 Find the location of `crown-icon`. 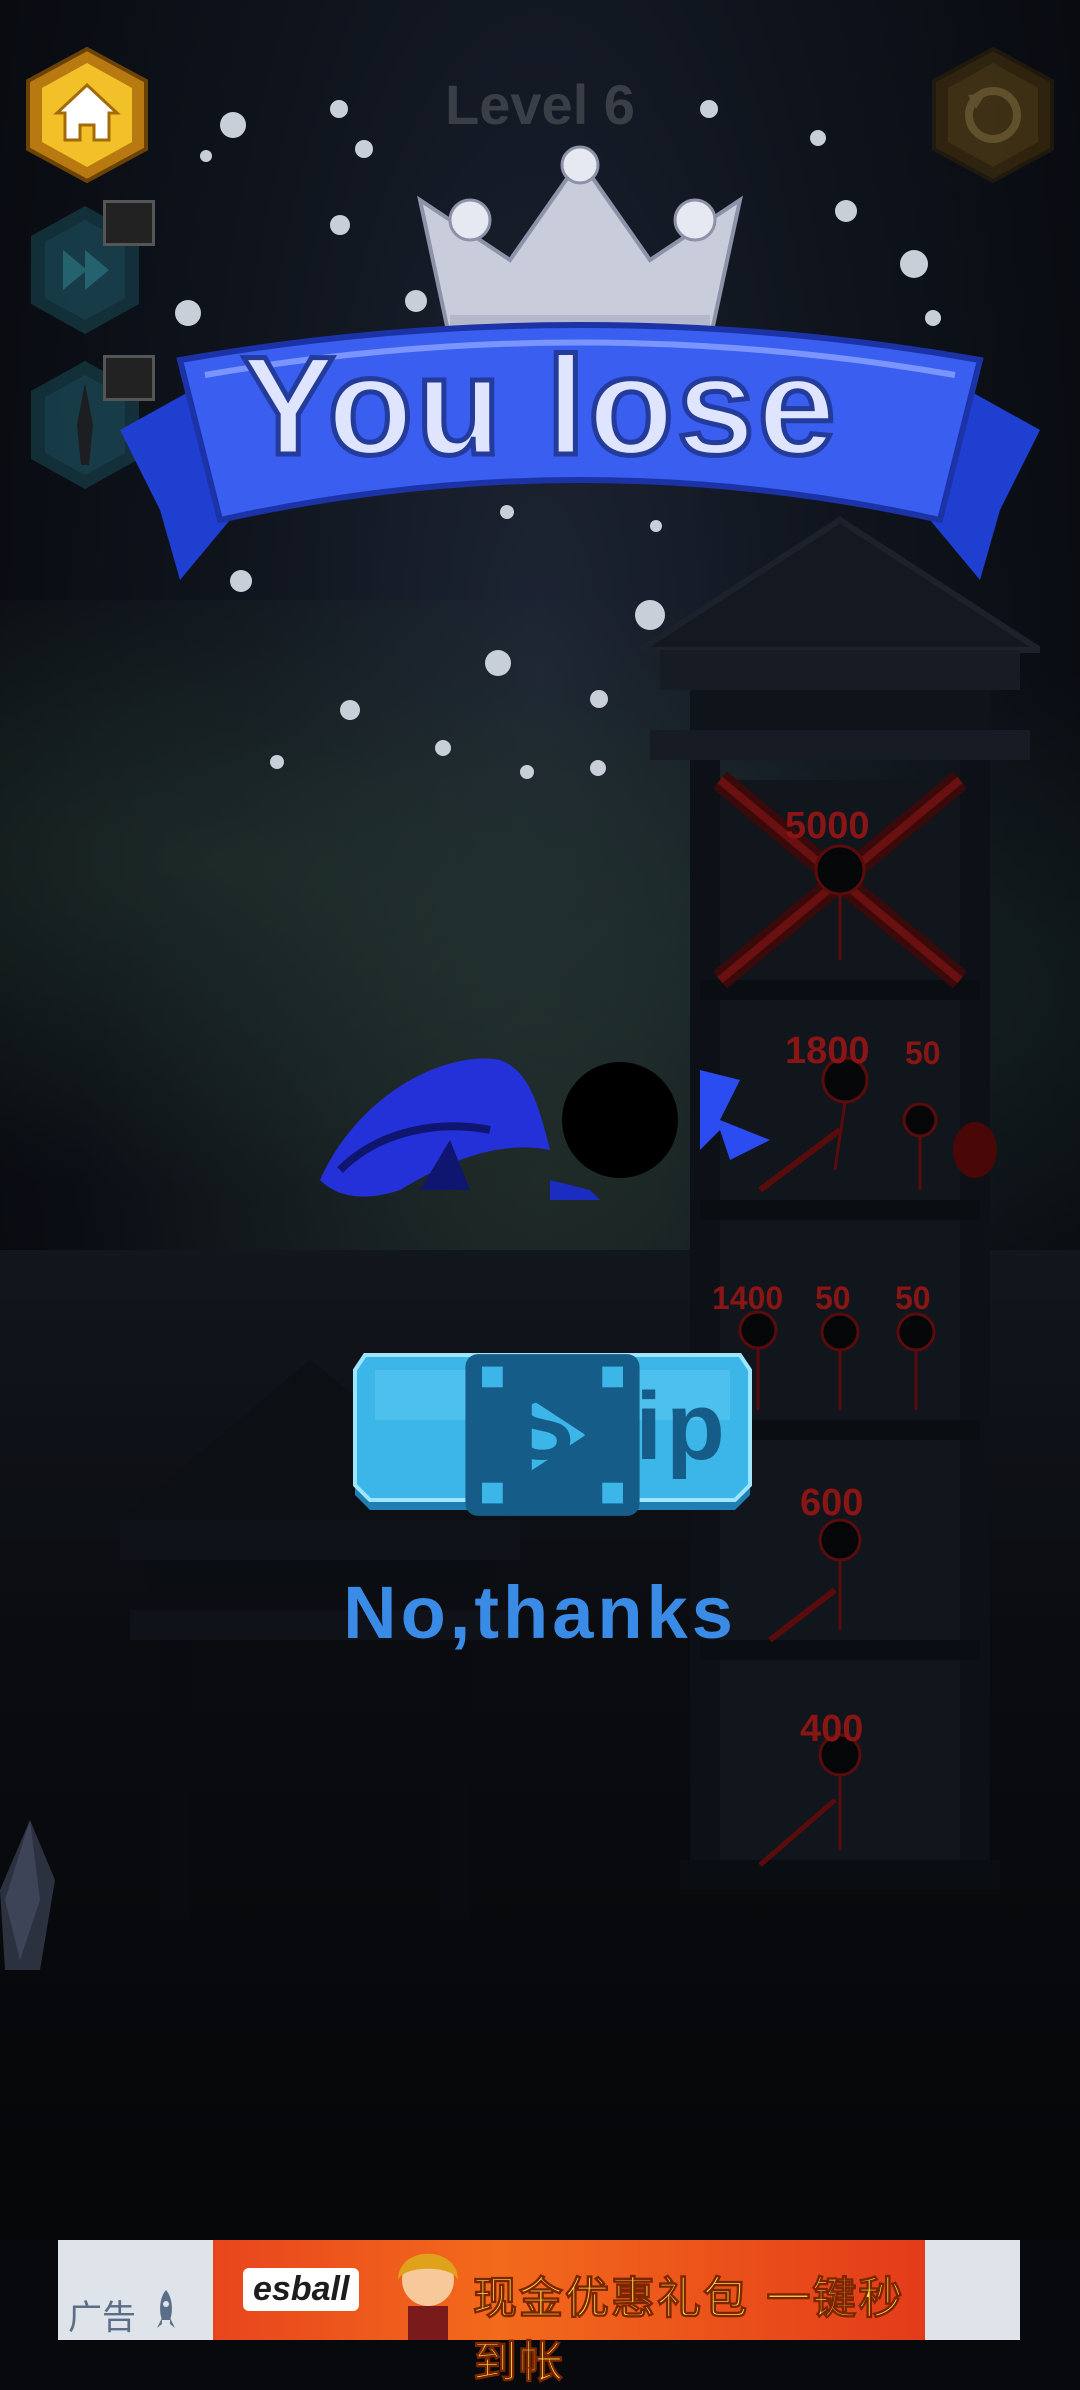

crown-icon is located at coordinates (580, 245).